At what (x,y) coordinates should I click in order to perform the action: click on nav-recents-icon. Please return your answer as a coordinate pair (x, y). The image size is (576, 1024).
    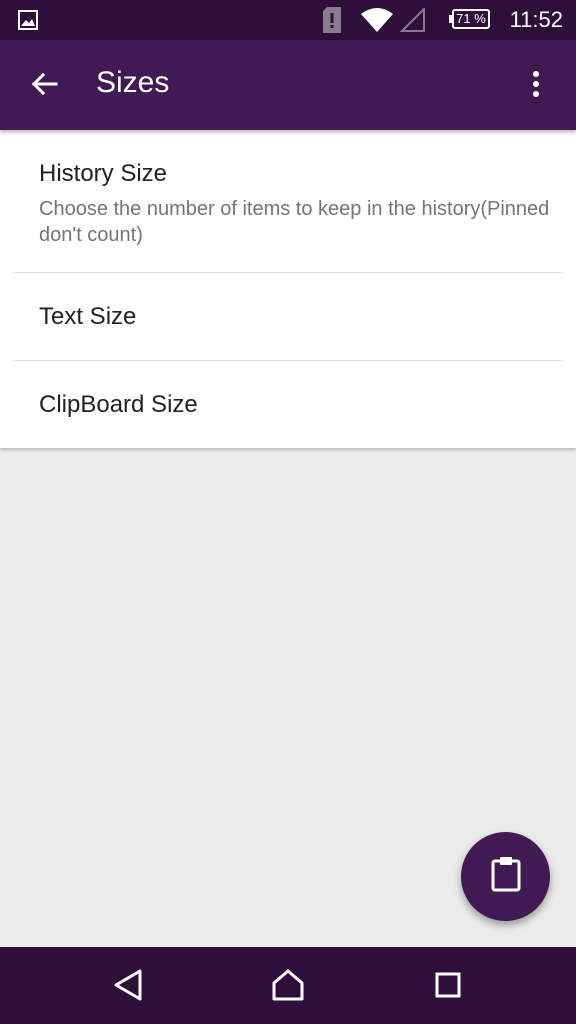
    Looking at the image, I should click on (448, 987).